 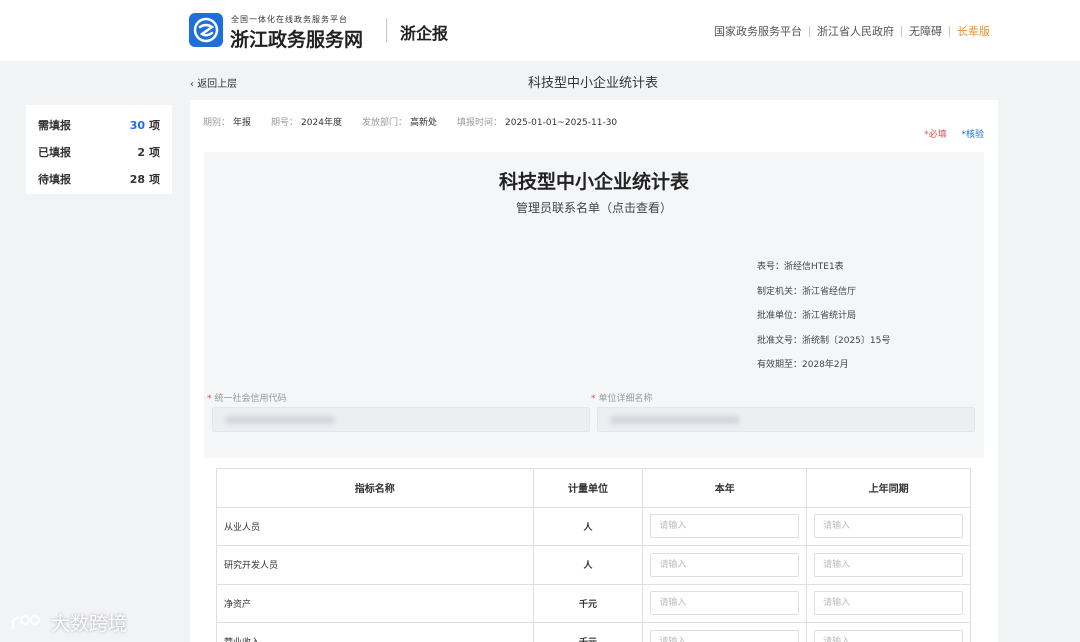 What do you see at coordinates (424, 32) in the screenshot?
I see `system-name: 浙企报` at bounding box center [424, 32].